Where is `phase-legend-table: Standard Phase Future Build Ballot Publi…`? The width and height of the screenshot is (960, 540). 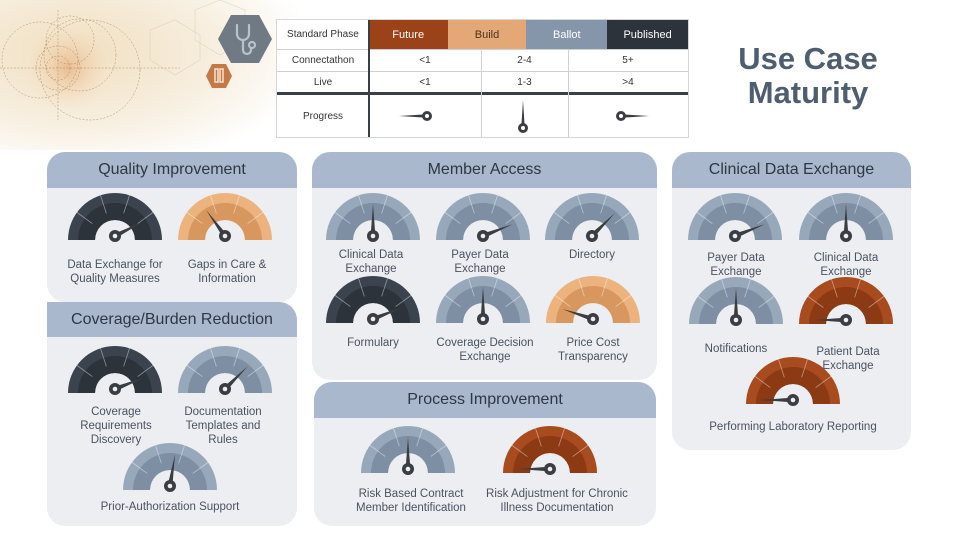 phase-legend-table: Standard Phase Future Build Ballot Publi… is located at coordinates (482, 78).